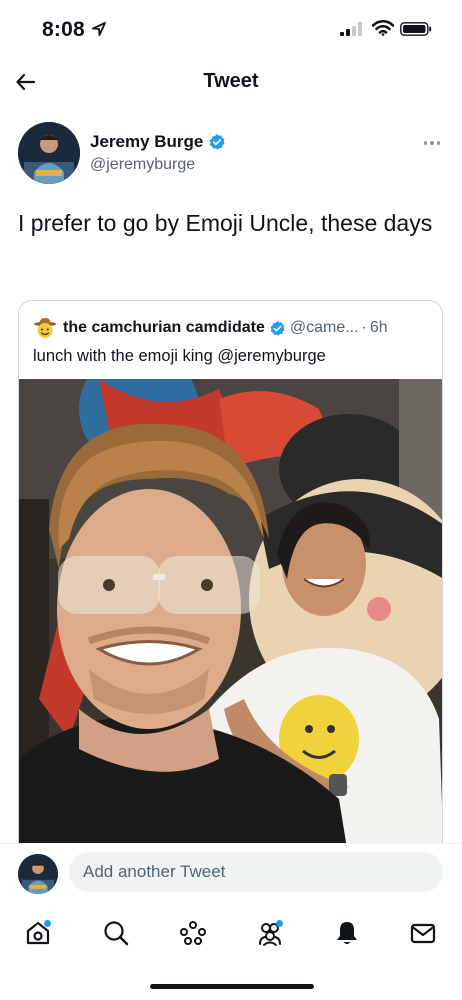 This screenshot has width=462, height=1000. What do you see at coordinates (99, 29) in the screenshot?
I see `location-arrow-icon` at bounding box center [99, 29].